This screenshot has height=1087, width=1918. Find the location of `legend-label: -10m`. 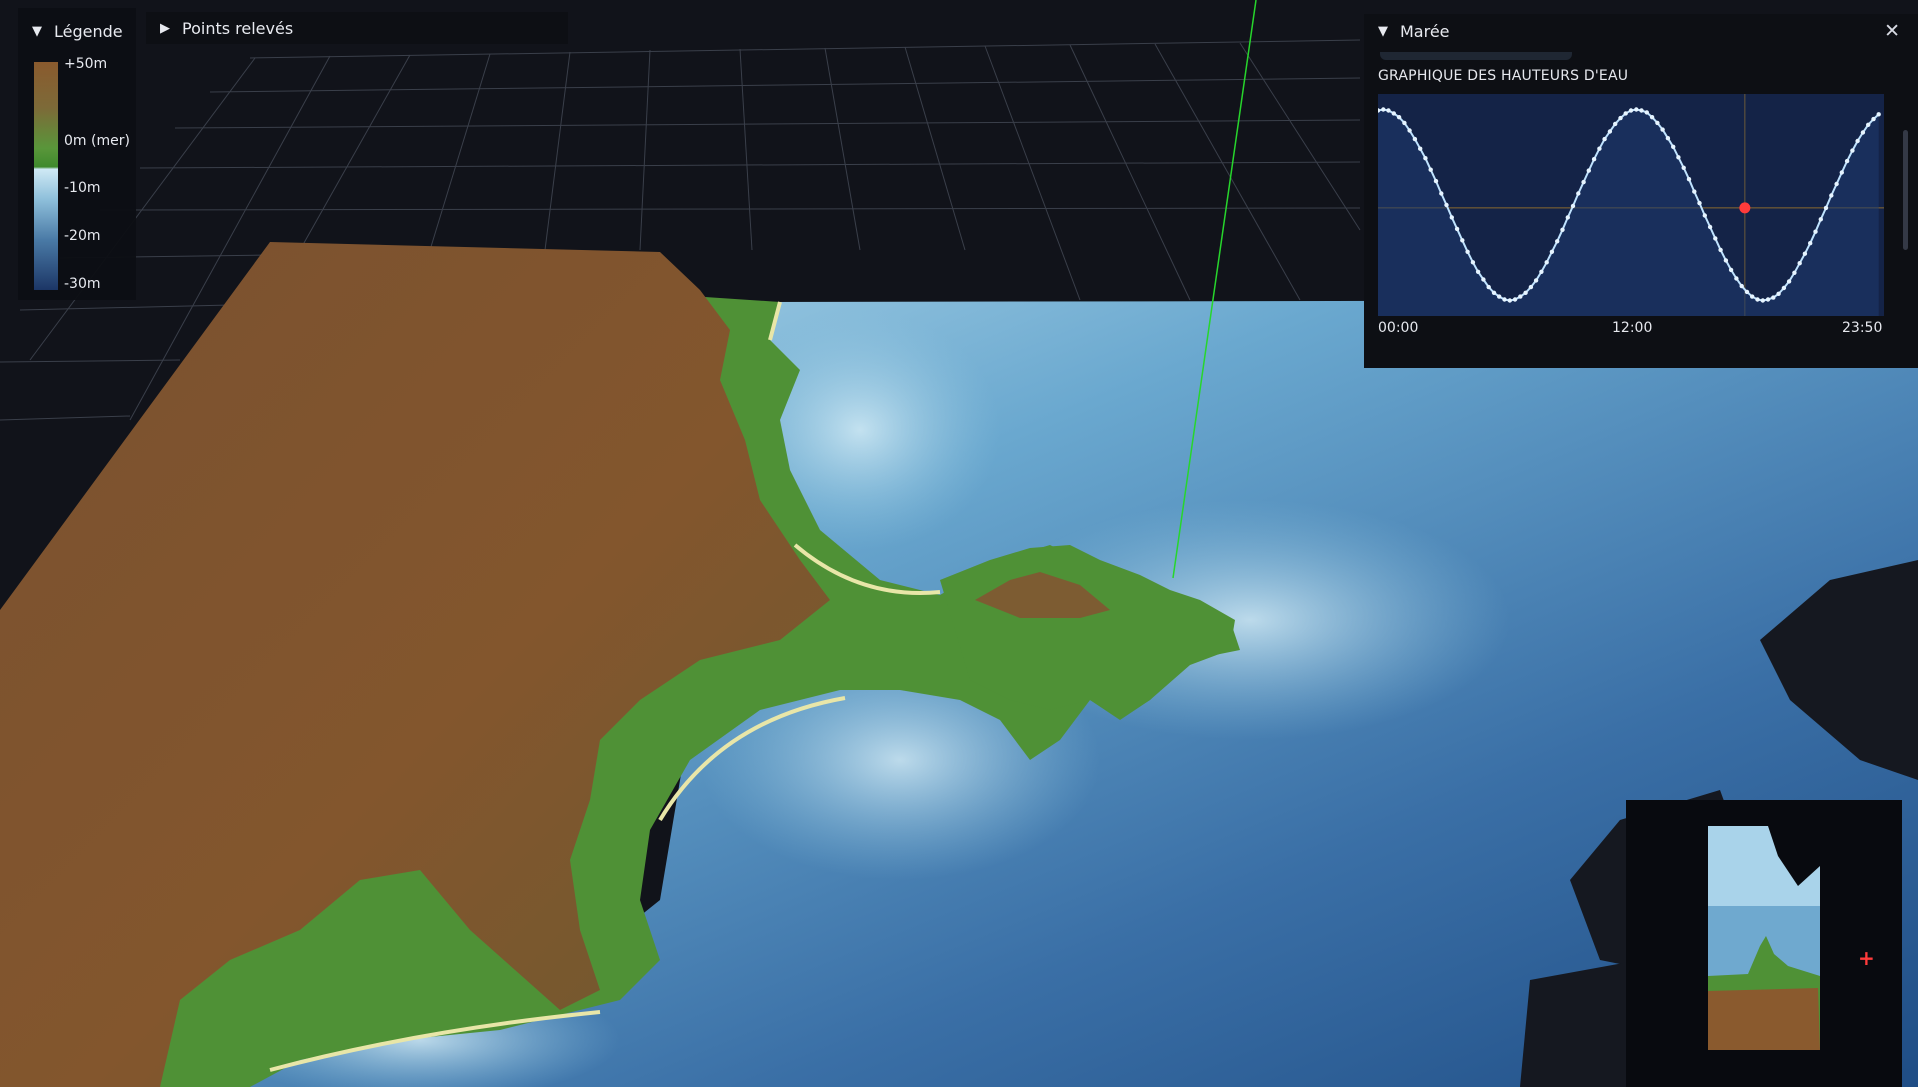

legend-label: -10m is located at coordinates (82, 188).